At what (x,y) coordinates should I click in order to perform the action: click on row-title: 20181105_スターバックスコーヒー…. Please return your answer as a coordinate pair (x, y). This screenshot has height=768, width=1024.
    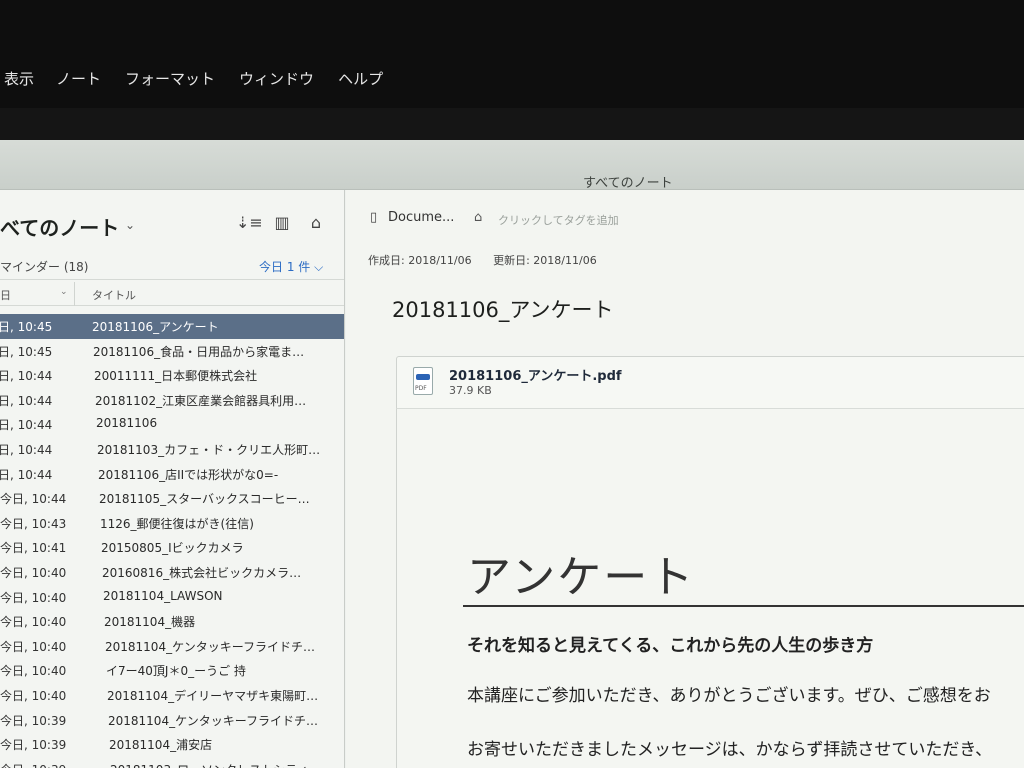
    Looking at the image, I should click on (204, 499).